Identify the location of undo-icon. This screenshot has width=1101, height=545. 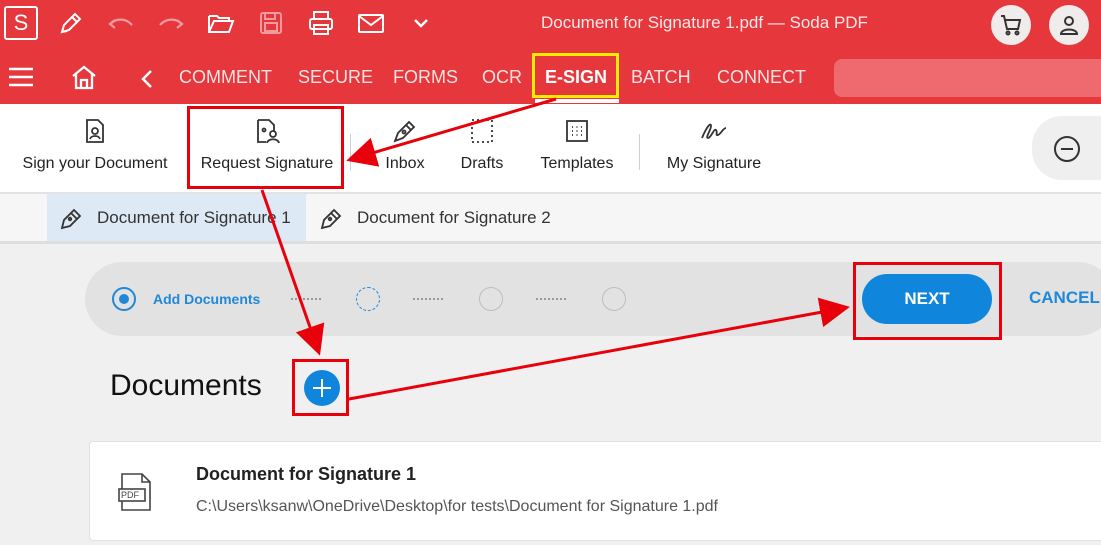
(121, 23).